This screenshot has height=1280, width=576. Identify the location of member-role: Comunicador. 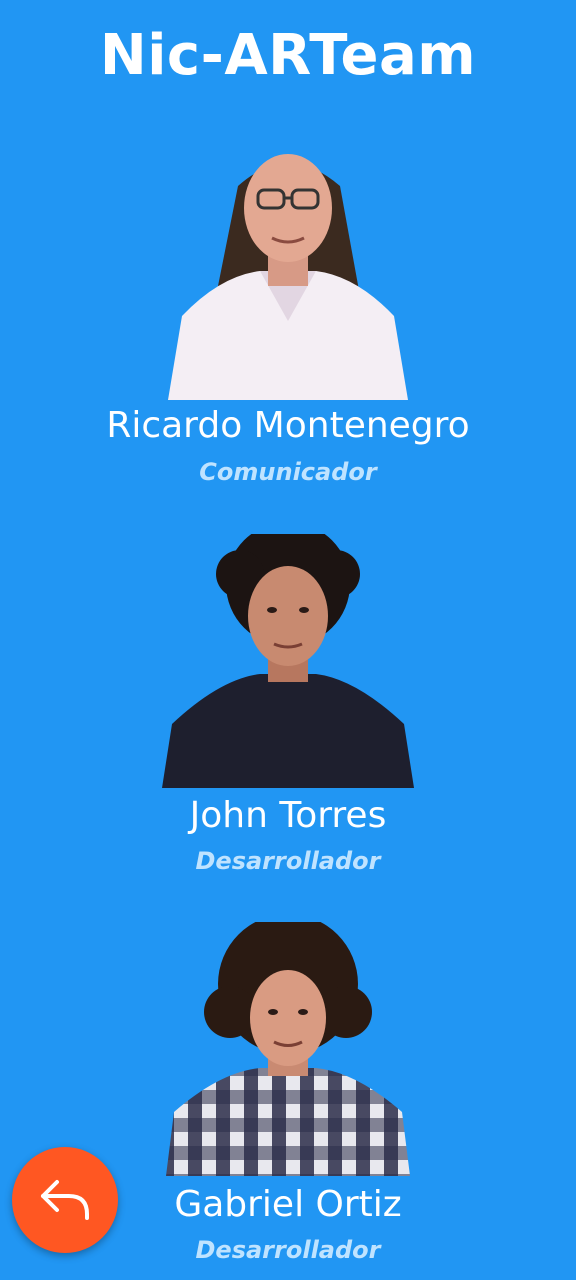
(288, 472).